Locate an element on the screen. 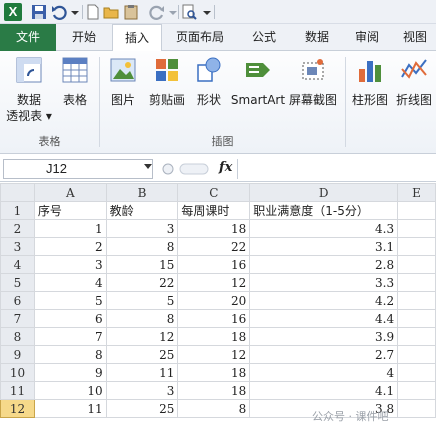 The image size is (436, 434). cell-d: 2.8 is located at coordinates (324, 264).